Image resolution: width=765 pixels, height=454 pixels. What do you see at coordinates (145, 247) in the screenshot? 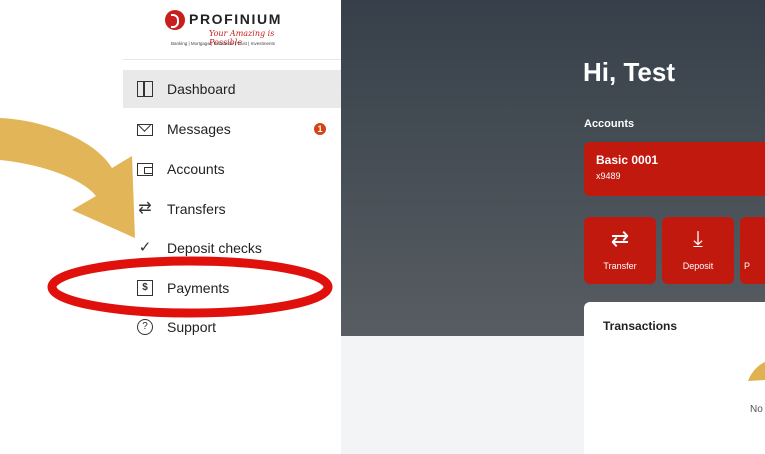
I see `deposit-icon: ✓` at bounding box center [145, 247].